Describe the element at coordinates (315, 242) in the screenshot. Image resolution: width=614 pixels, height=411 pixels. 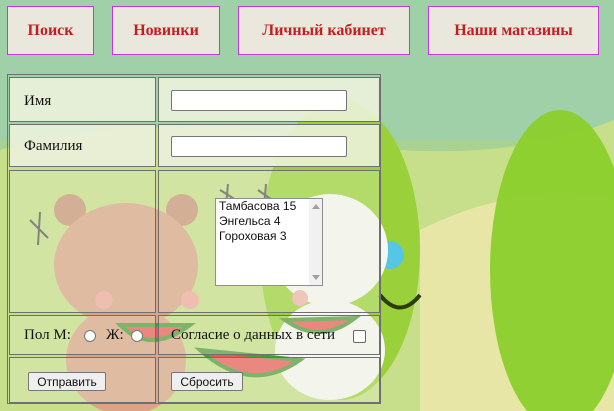
I see `listbox-scrollbar` at that location.